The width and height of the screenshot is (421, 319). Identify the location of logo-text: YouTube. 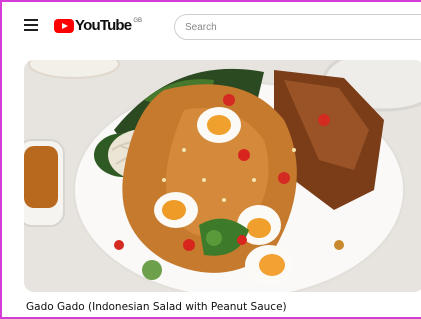
(103, 25).